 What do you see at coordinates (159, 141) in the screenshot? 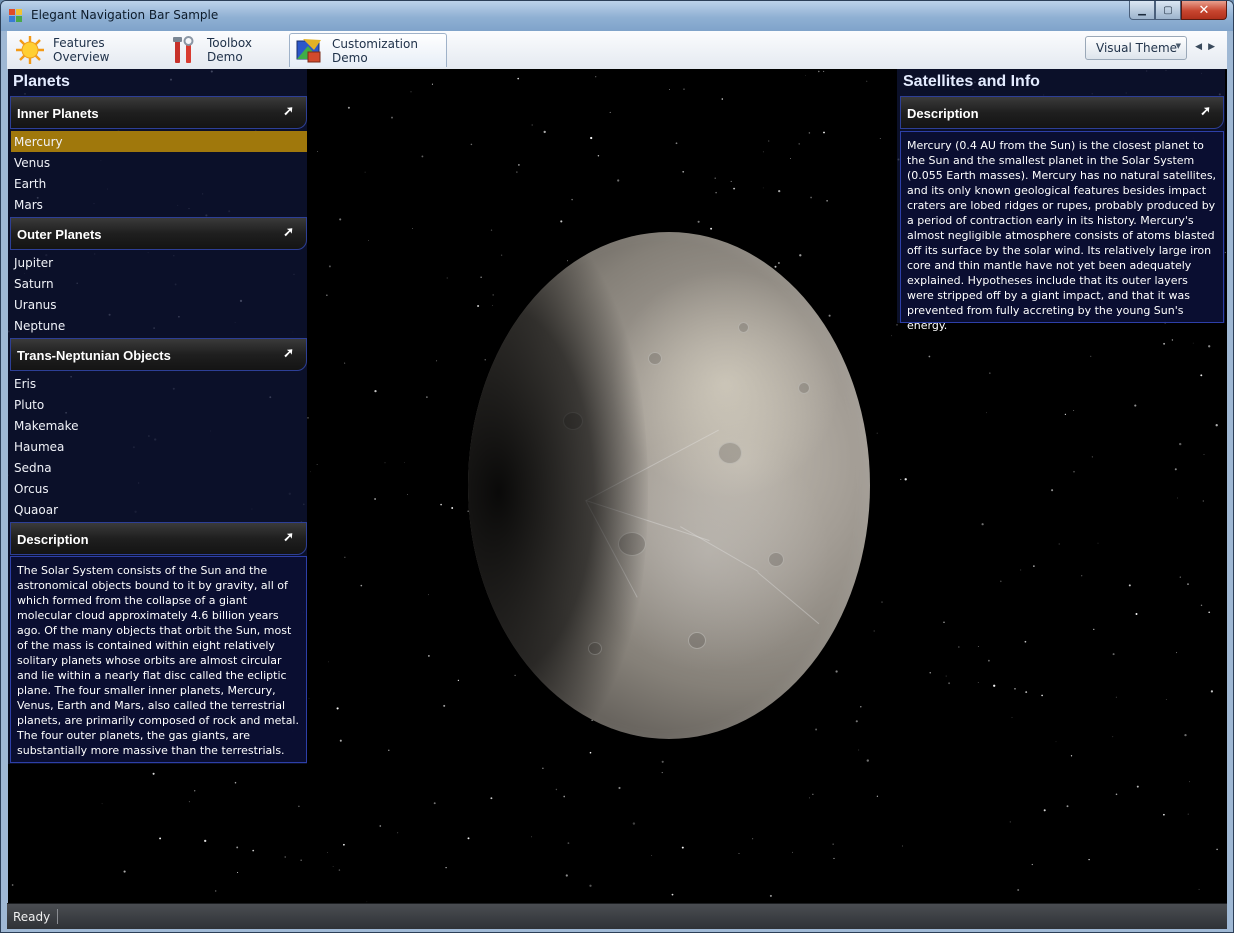
I see `nav-item-mercury: Mercury` at bounding box center [159, 141].